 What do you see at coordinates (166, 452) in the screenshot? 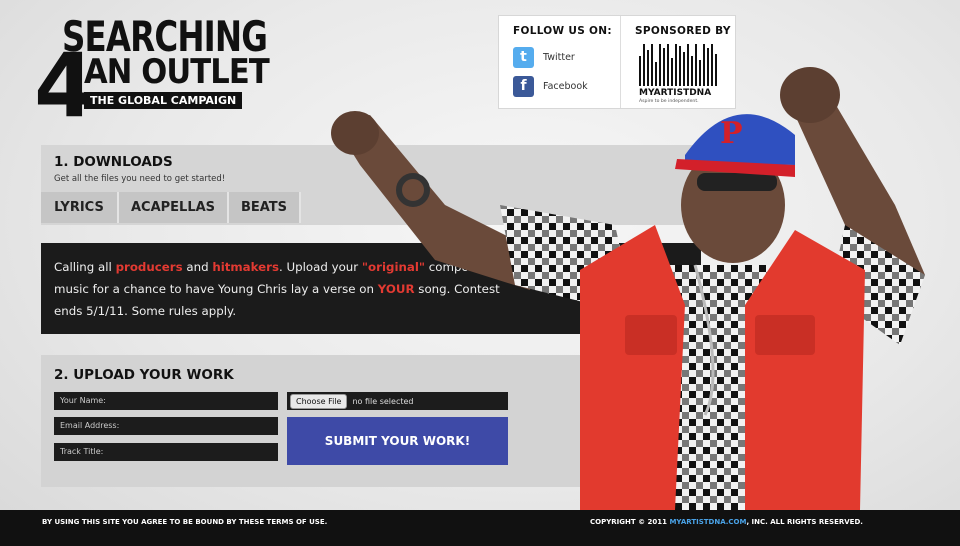
I see `track-title-field: Track Title:` at bounding box center [166, 452].